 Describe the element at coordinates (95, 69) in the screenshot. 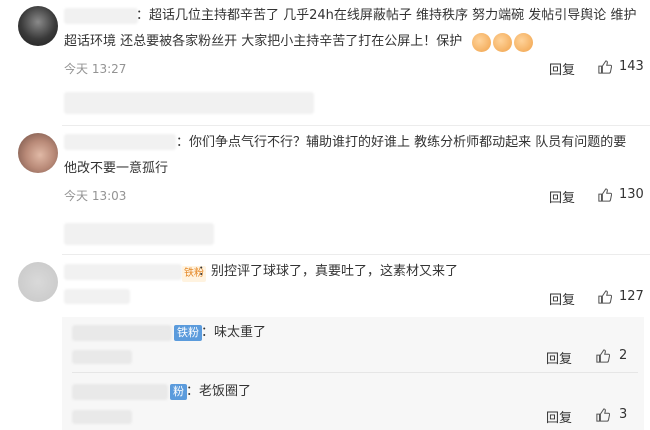

I see `timestamp: 今天 13:27` at that location.